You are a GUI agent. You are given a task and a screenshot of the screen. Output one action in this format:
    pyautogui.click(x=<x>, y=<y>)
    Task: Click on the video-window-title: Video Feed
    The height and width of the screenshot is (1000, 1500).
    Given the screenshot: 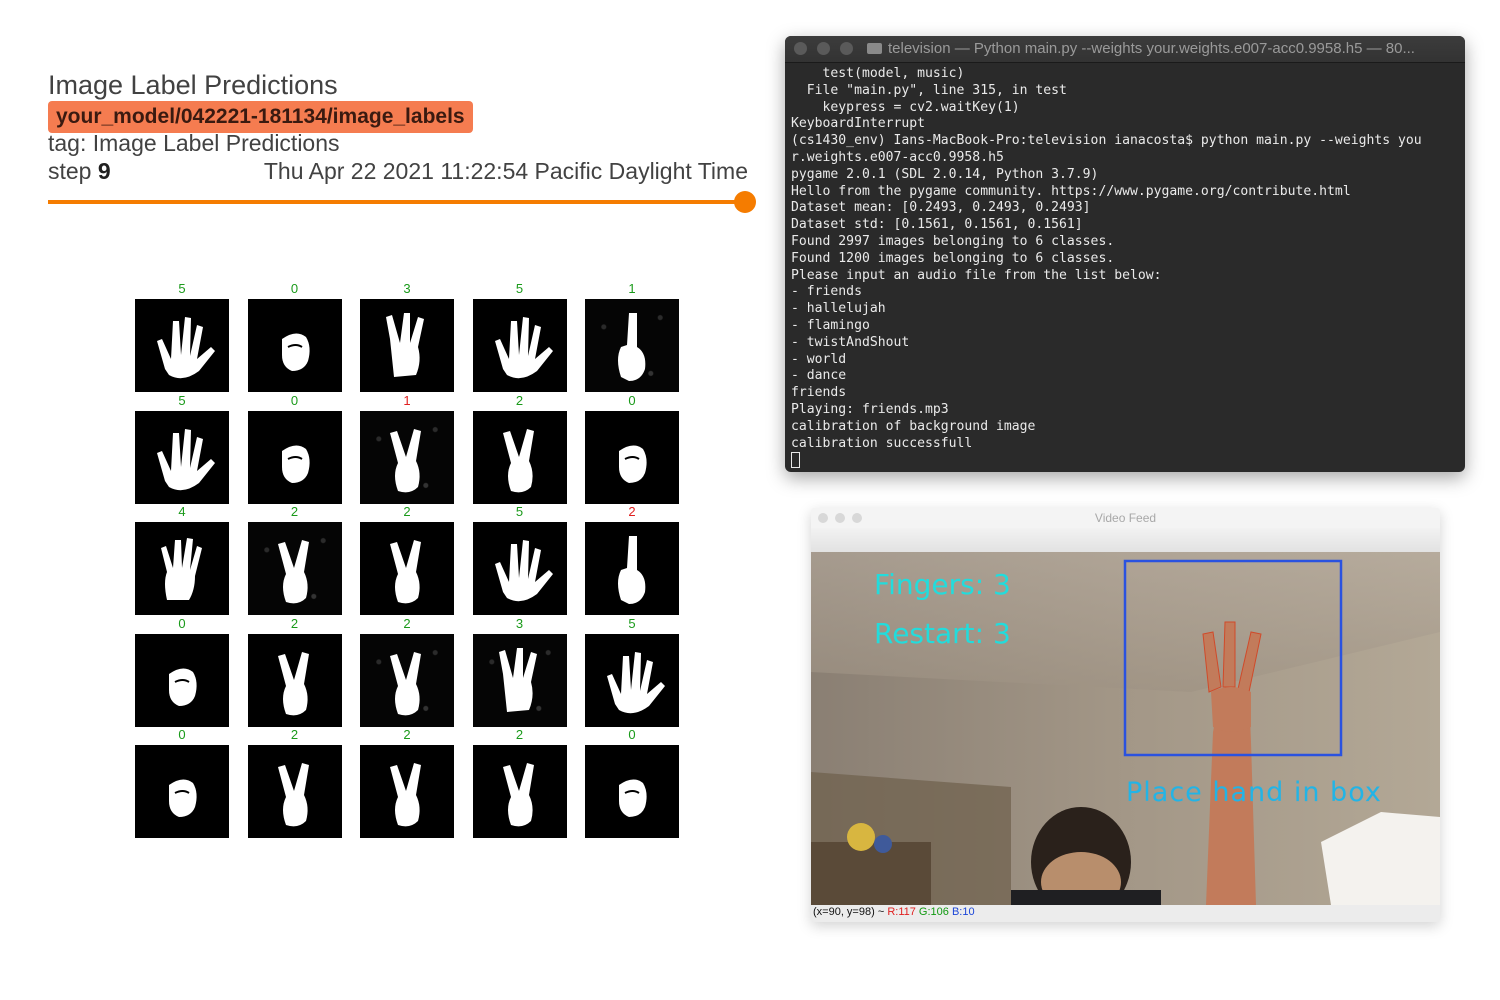 What is the action you would take?
    pyautogui.click(x=1125, y=518)
    